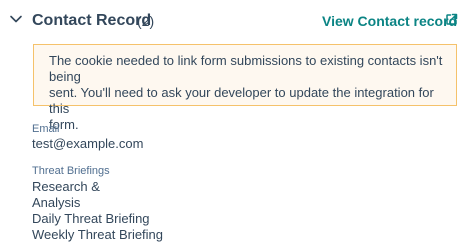 This screenshot has width=474, height=249. I want to click on email-value: test@example.com, so click(88, 143).